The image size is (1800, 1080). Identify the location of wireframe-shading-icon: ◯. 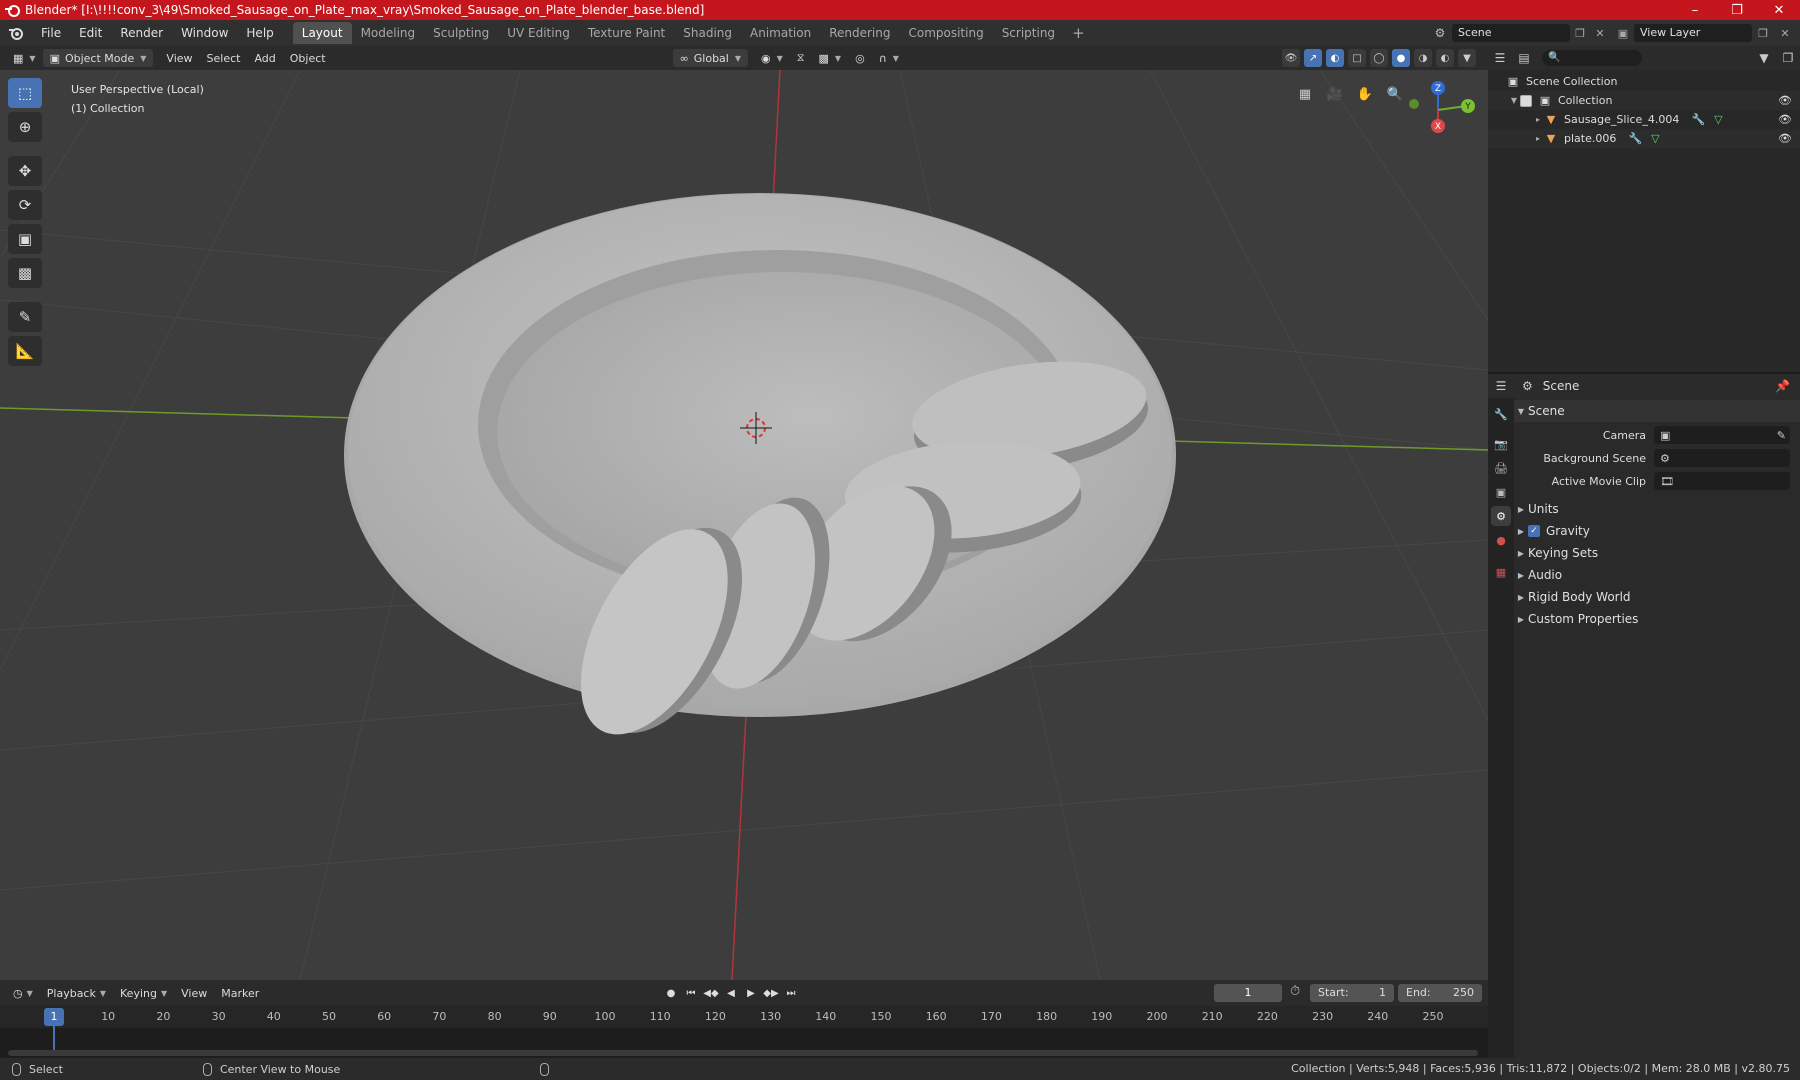
(1379, 58).